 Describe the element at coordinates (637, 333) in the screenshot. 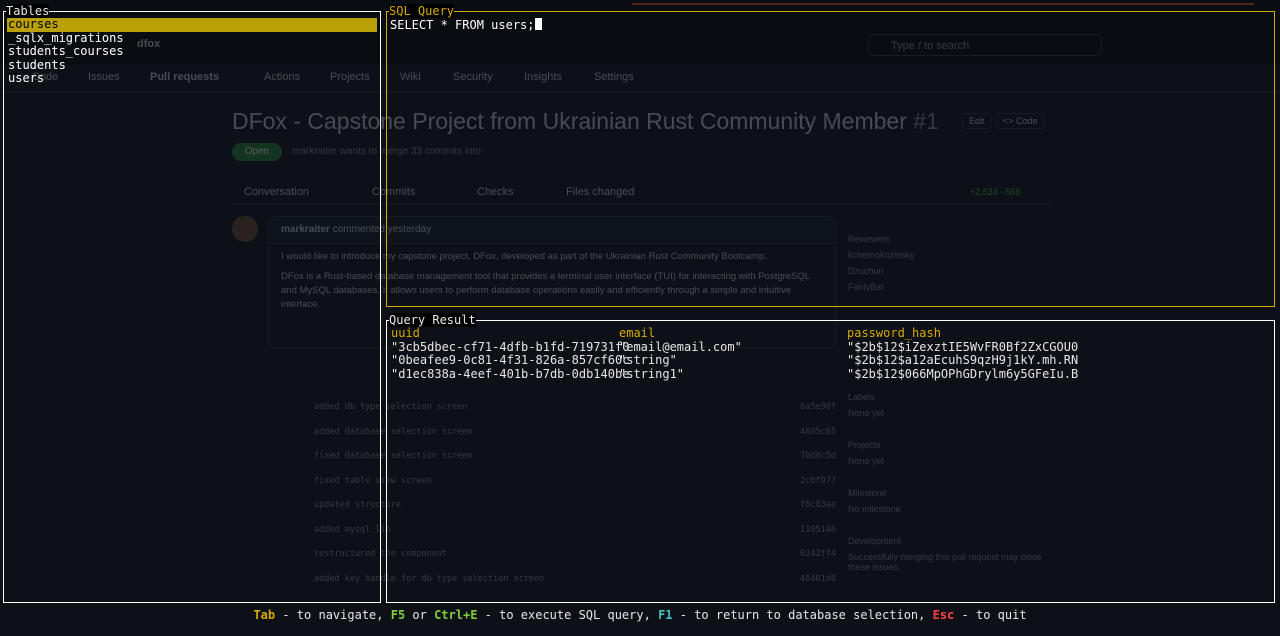

I see `column-header: email` at that location.